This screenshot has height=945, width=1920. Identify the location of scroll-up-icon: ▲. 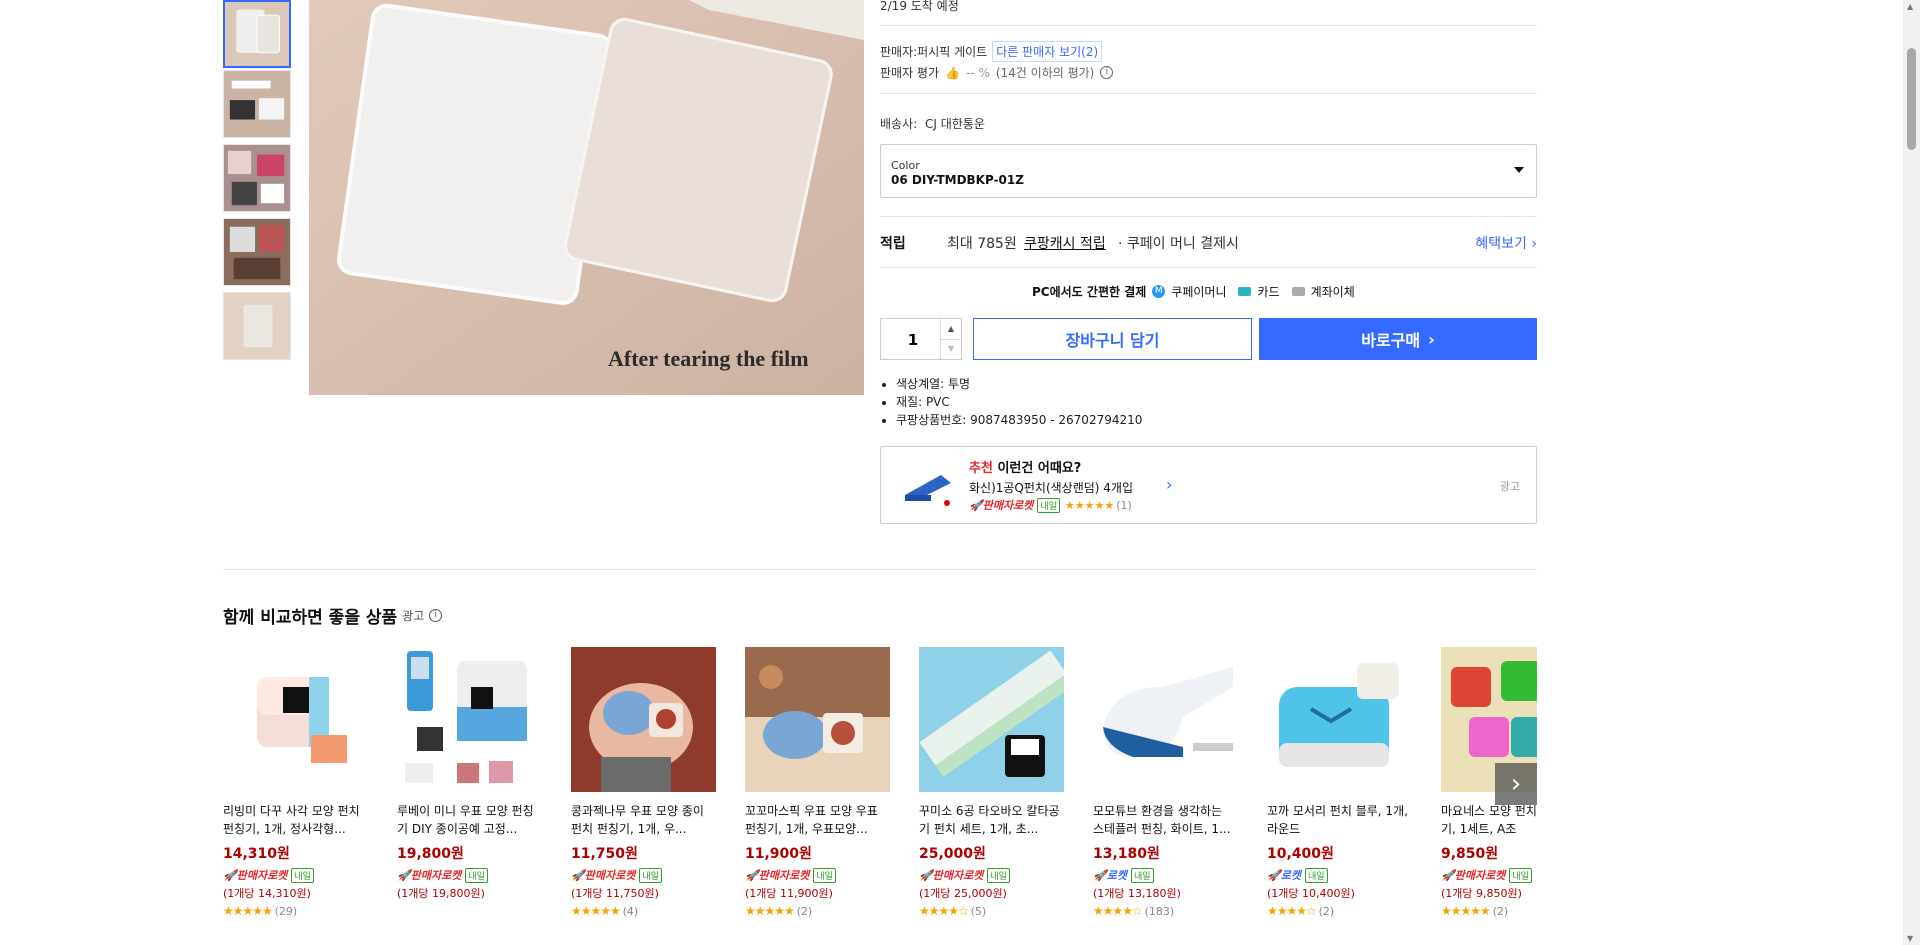
(1910, 6).